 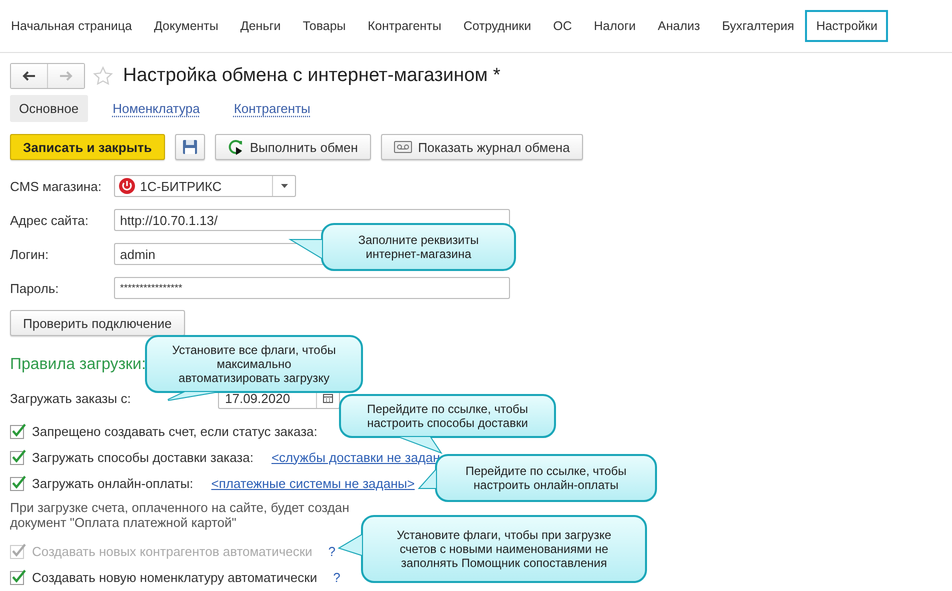 I want to click on nav-tab: Настройки, so click(x=846, y=26).